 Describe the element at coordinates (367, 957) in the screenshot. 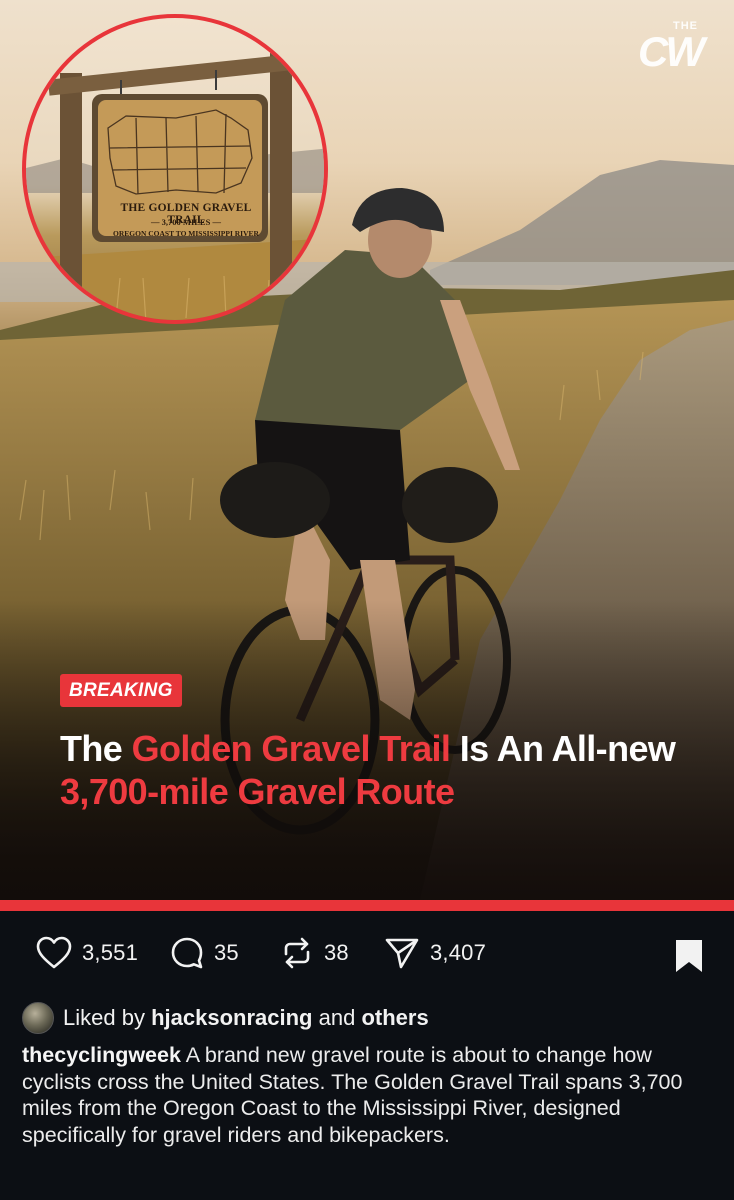

I see `action-bar: 3,551 35 38 3,407` at that location.